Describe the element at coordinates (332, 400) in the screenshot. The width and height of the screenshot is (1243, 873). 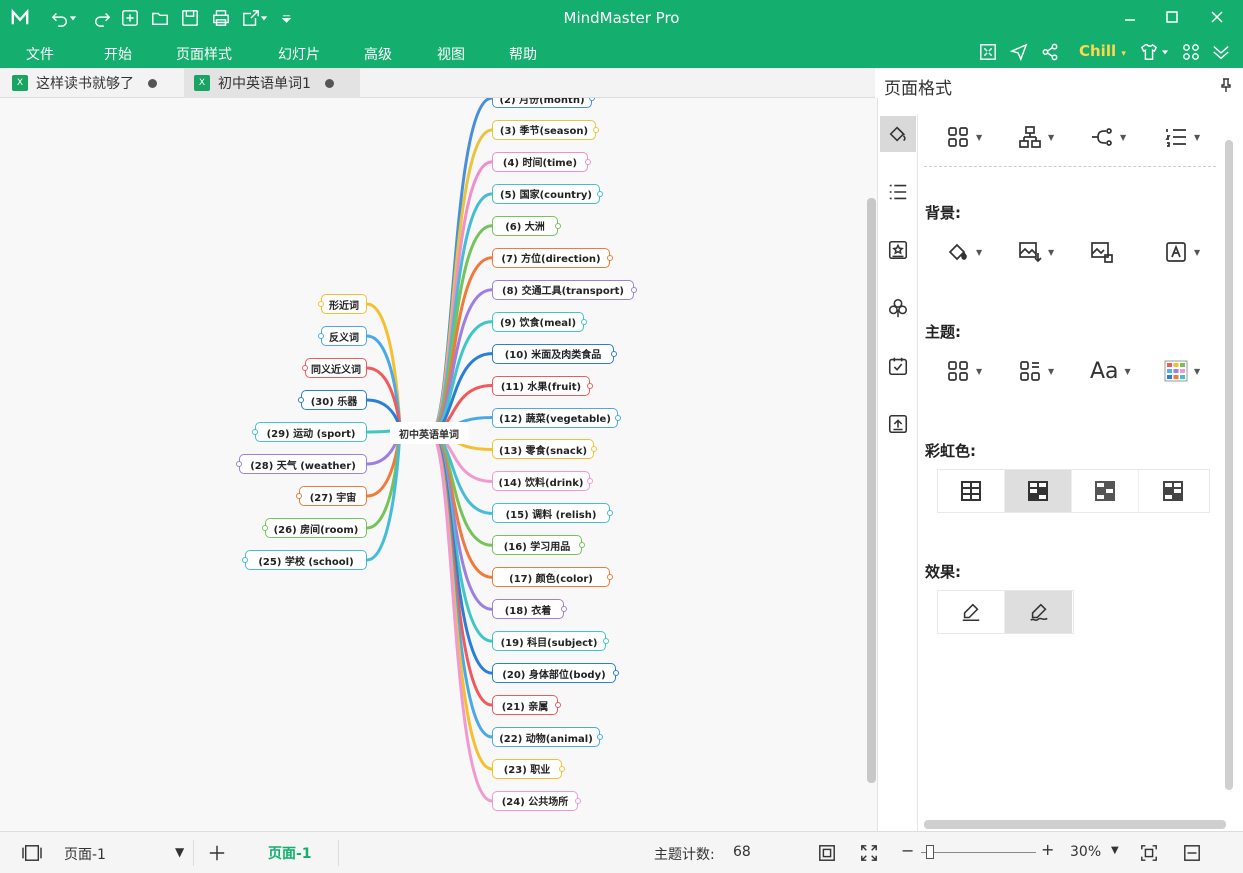
I see `topic-node: (30) 乐器` at that location.